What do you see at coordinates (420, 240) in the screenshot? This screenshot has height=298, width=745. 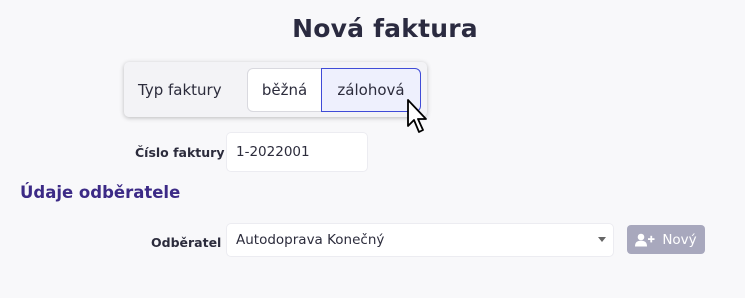 I see `customer-select: Autodoprava Konečný` at bounding box center [420, 240].